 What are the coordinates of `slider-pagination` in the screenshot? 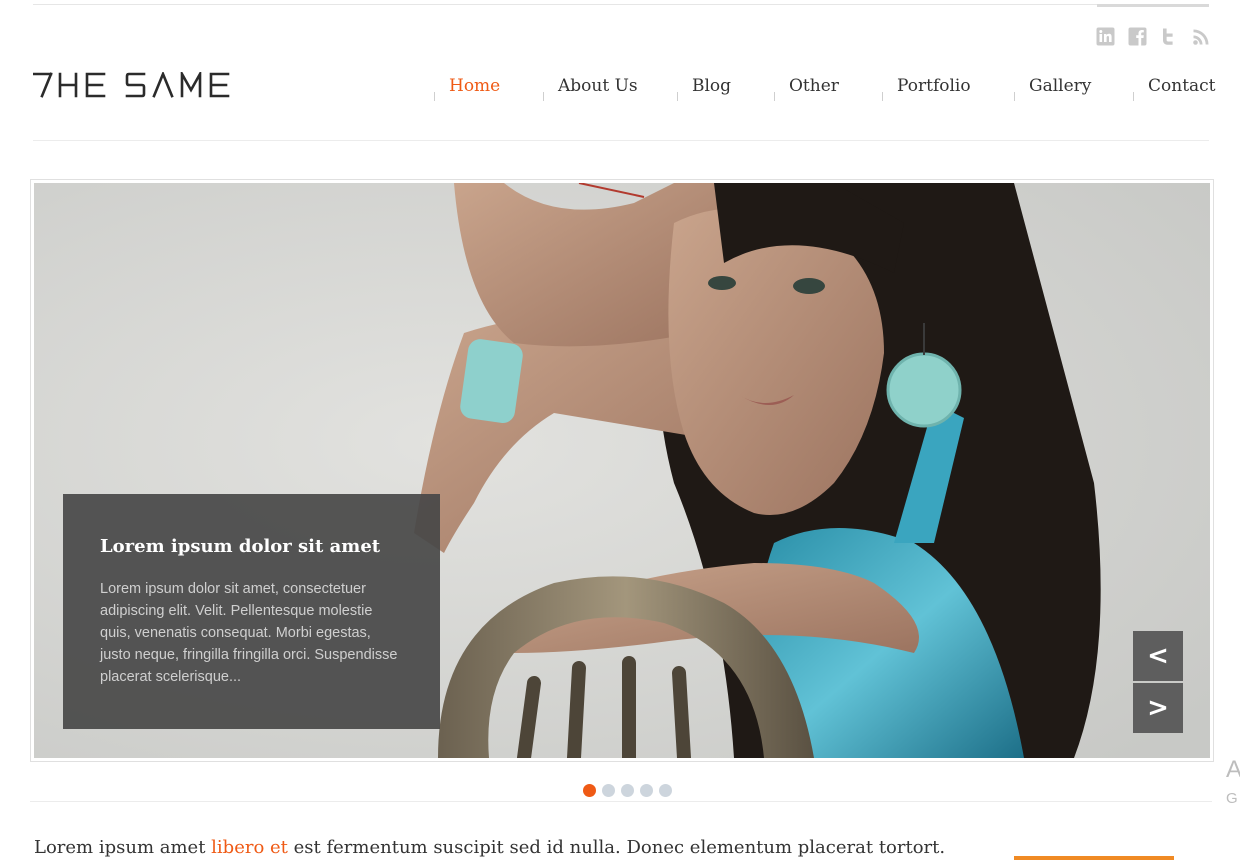 It's located at (627, 790).